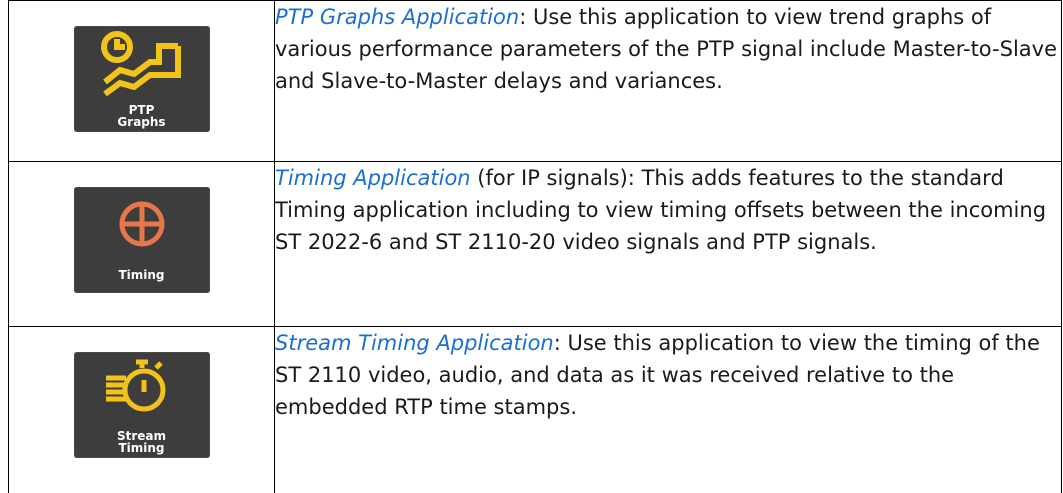  I want to click on ptp-graphs-link: PTP Graphs Application, so click(397, 17).